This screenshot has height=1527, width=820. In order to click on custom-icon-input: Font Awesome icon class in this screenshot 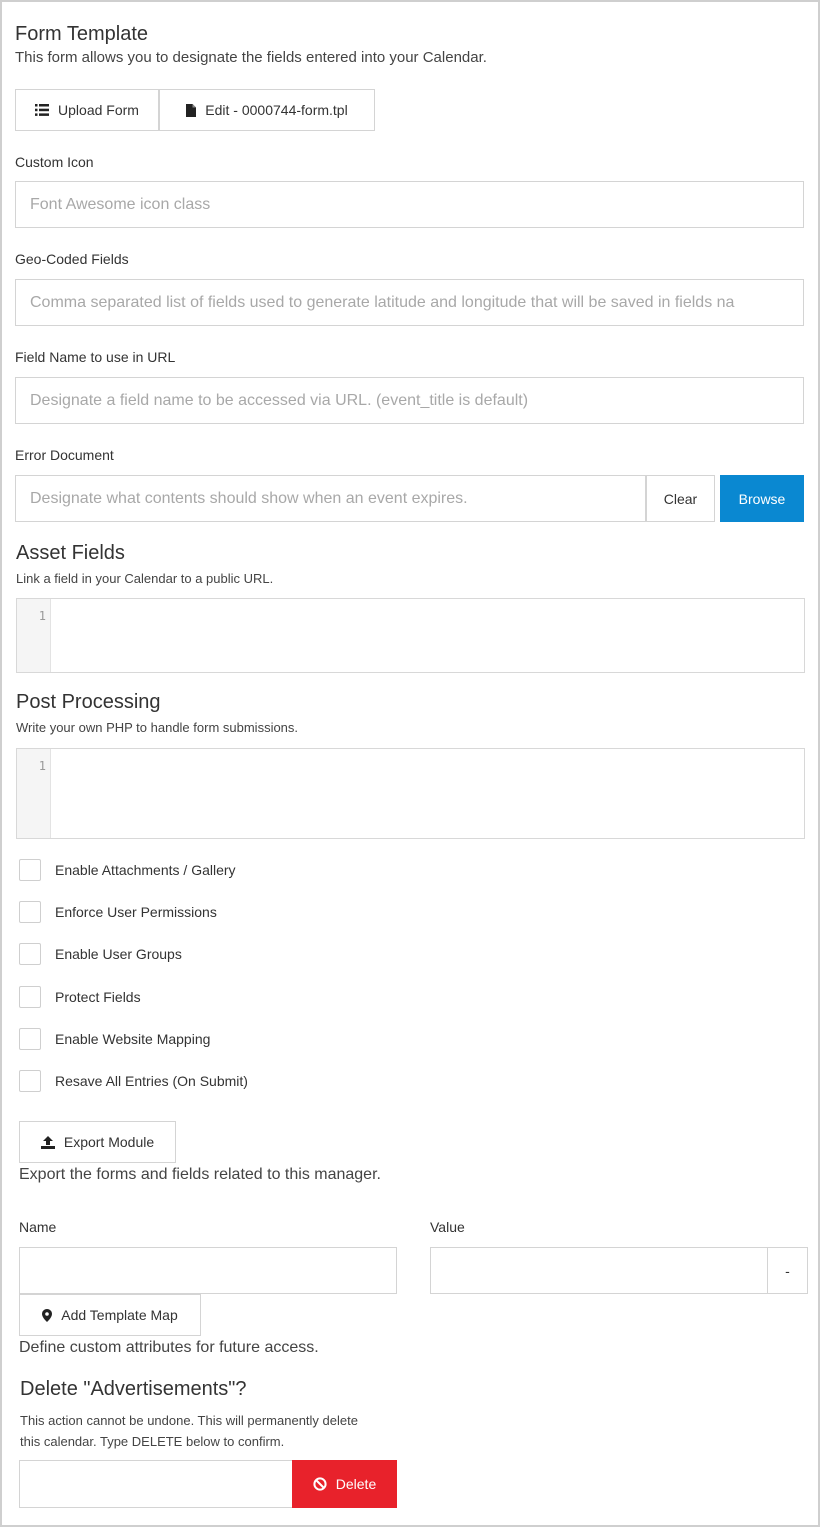, I will do `click(409, 204)`.